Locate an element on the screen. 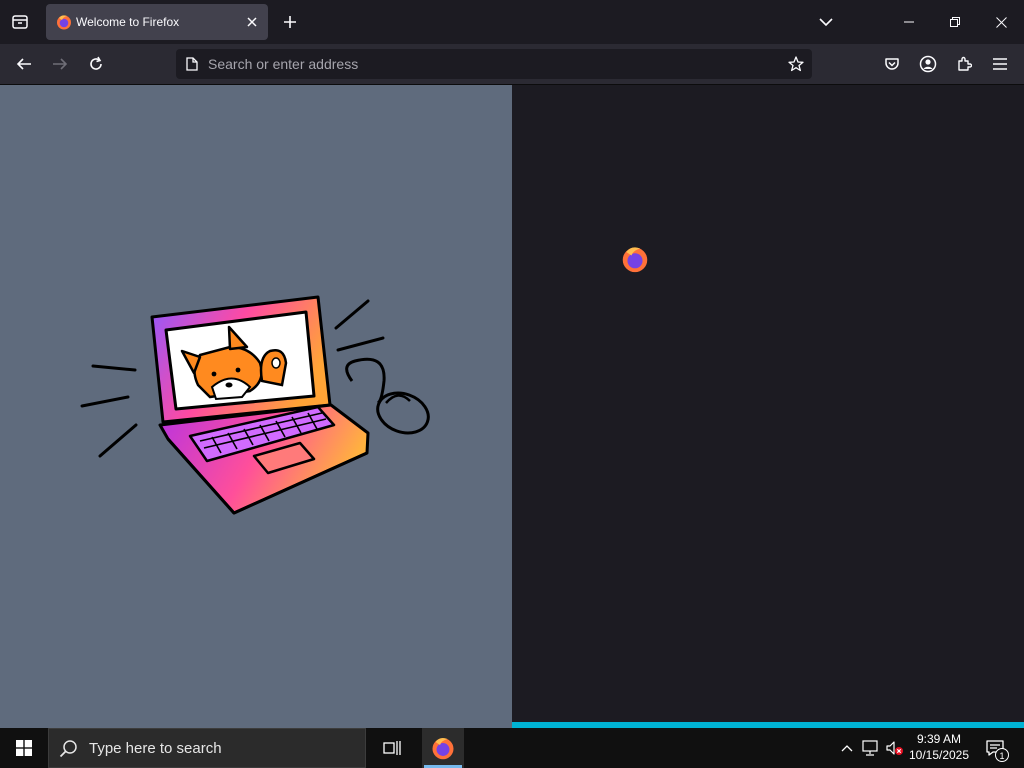 This screenshot has width=1024, height=768. reload-button is located at coordinates (96, 64).